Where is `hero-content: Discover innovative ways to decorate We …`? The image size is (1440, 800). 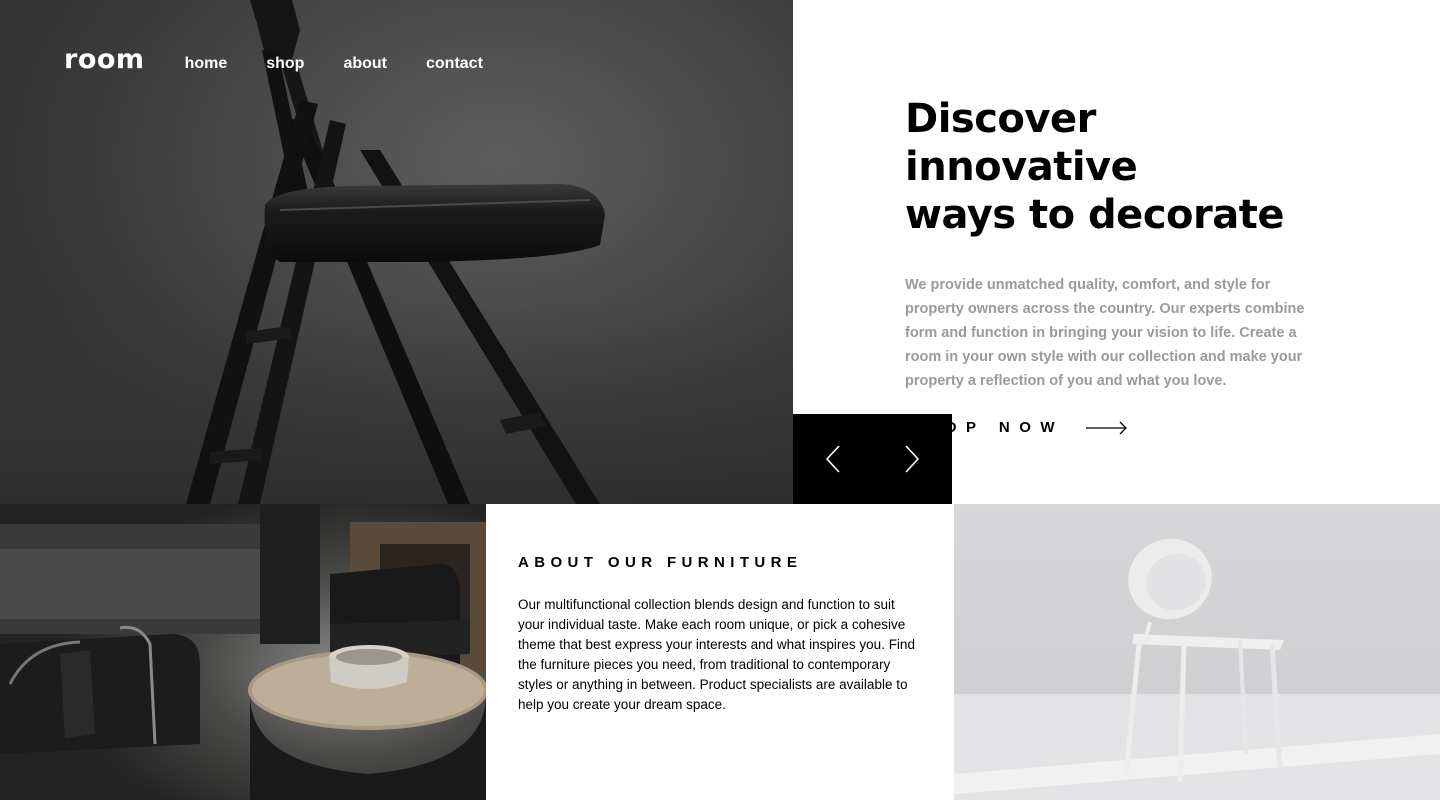 hero-content: Discover innovative ways to decorate We … is located at coordinates (1120, 265).